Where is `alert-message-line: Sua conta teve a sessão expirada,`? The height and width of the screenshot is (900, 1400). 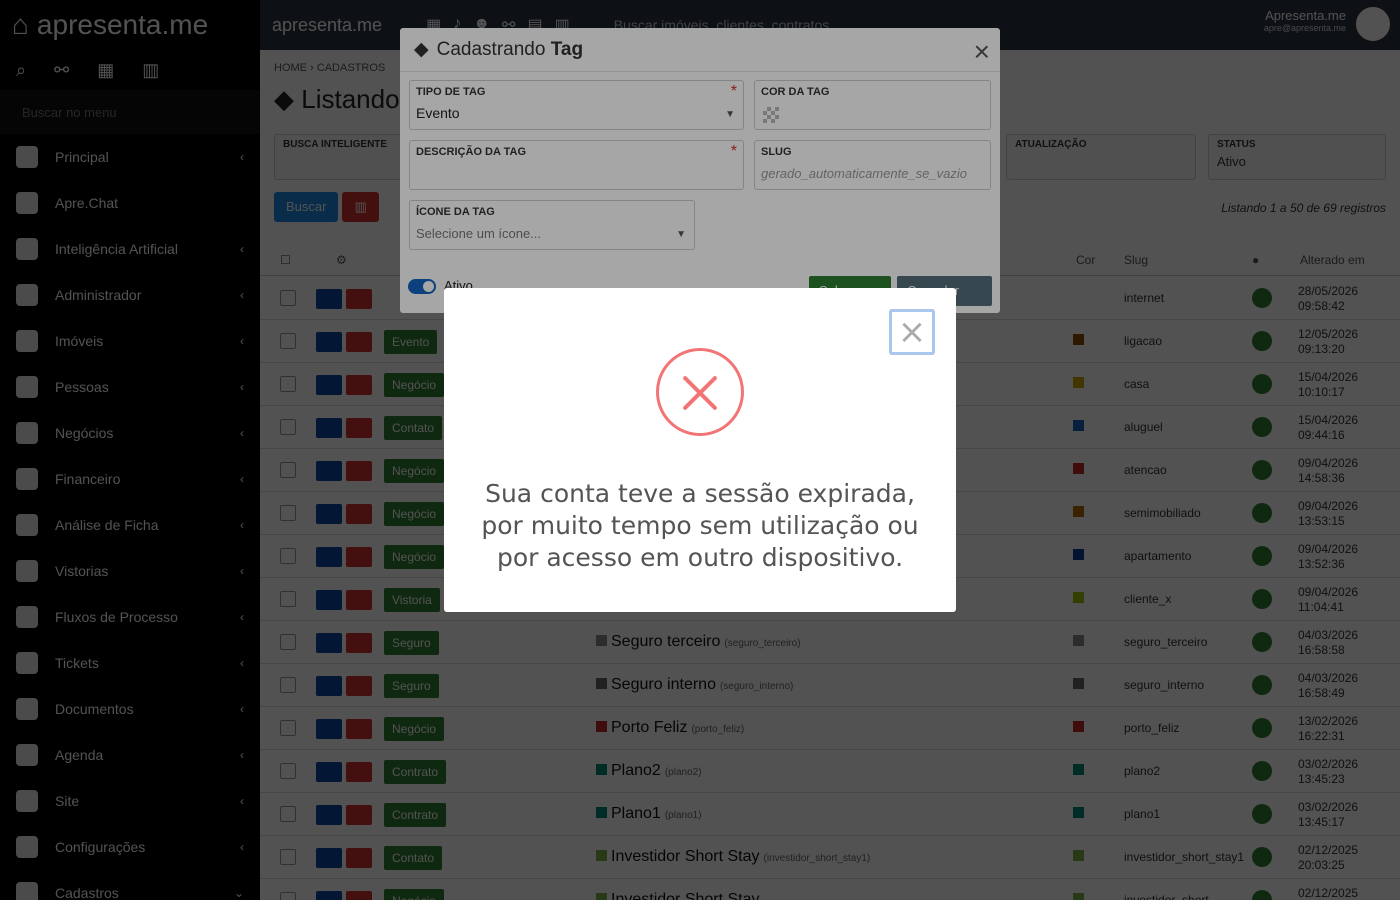 alert-message-line: Sua conta teve a sessão expirada, is located at coordinates (700, 493).